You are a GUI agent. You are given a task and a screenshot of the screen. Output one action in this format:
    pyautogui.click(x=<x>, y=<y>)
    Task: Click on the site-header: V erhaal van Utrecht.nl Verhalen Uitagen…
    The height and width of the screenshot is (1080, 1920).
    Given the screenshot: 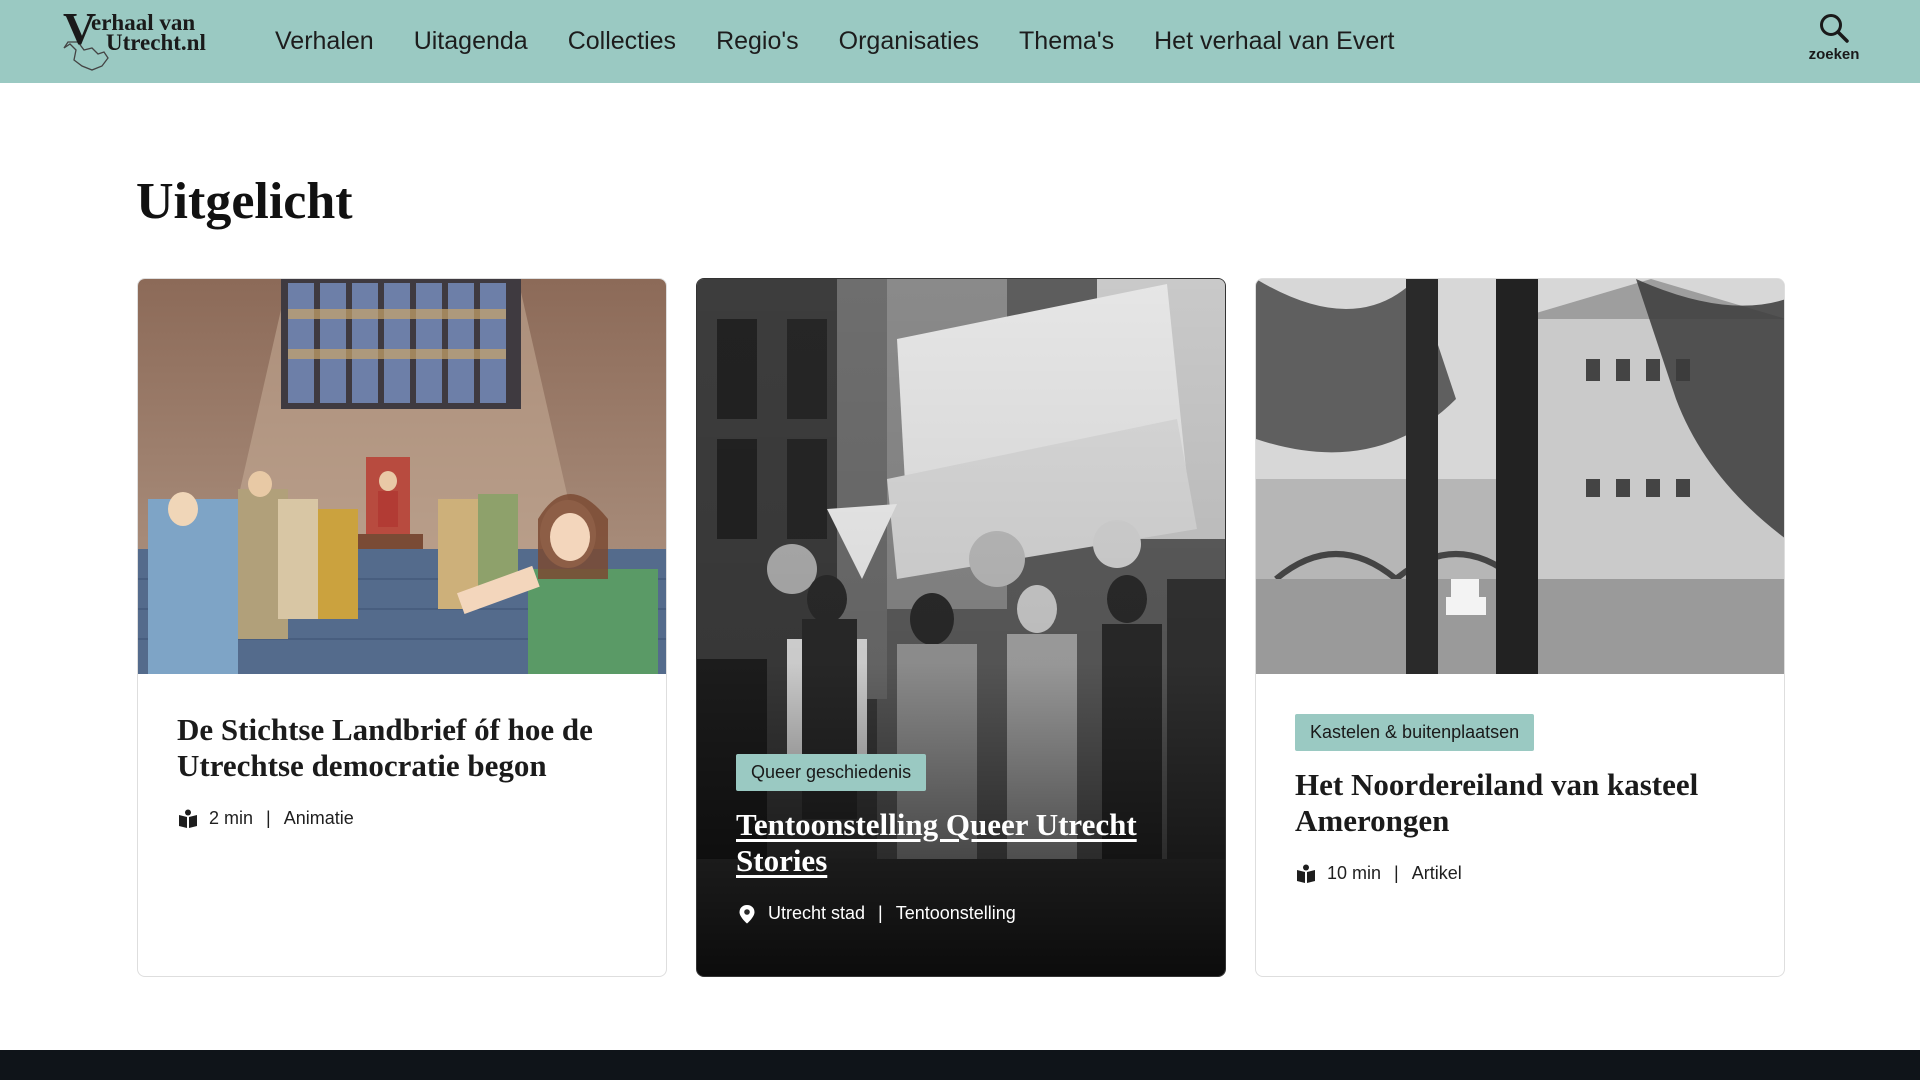 What is the action you would take?
    pyautogui.click(x=960, y=41)
    